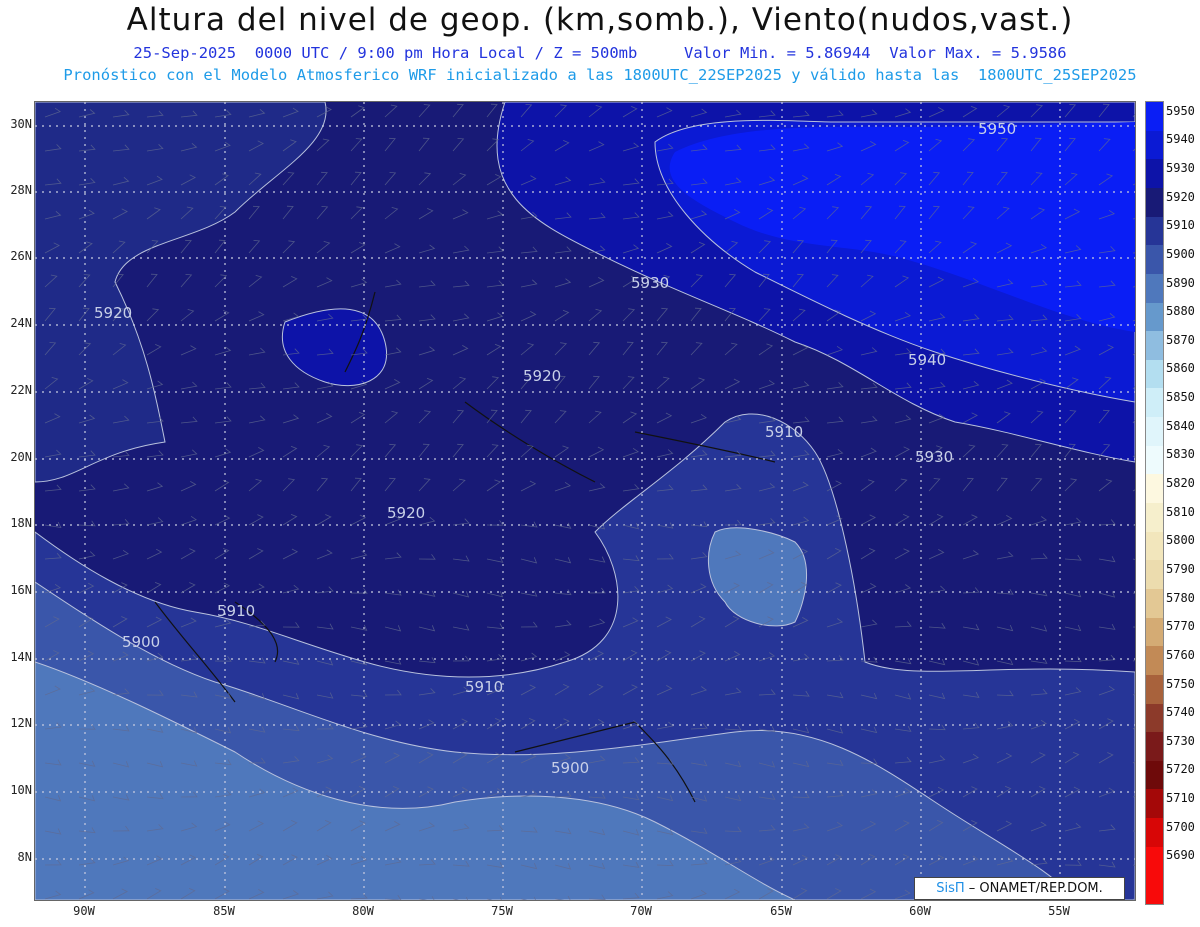 The image size is (1200, 927). What do you see at coordinates (950, 888) in the screenshot?
I see `sispi-logo: SisΠ` at bounding box center [950, 888].